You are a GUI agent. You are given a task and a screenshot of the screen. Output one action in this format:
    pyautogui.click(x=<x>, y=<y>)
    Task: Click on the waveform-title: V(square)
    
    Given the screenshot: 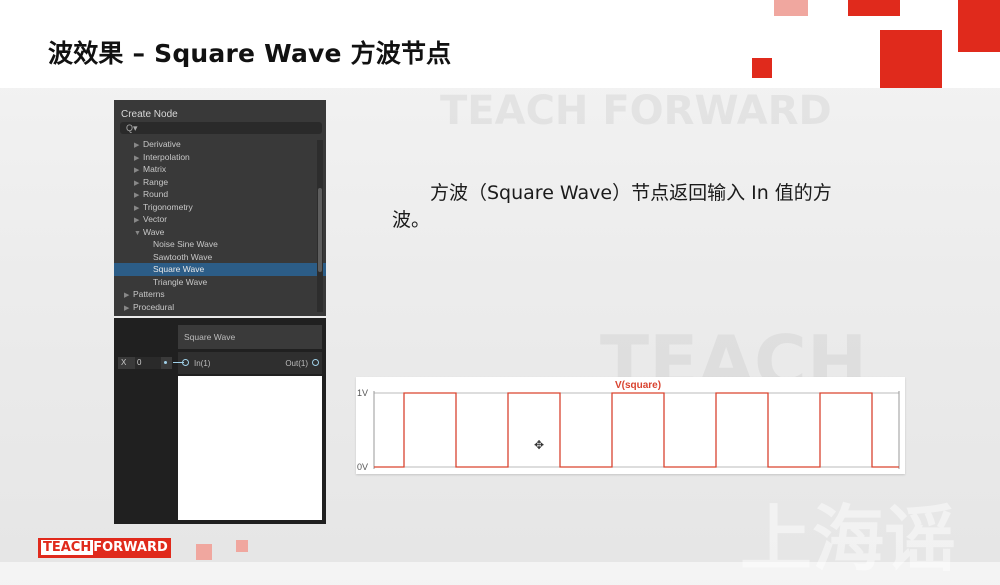 What is the action you would take?
    pyautogui.click(x=638, y=385)
    